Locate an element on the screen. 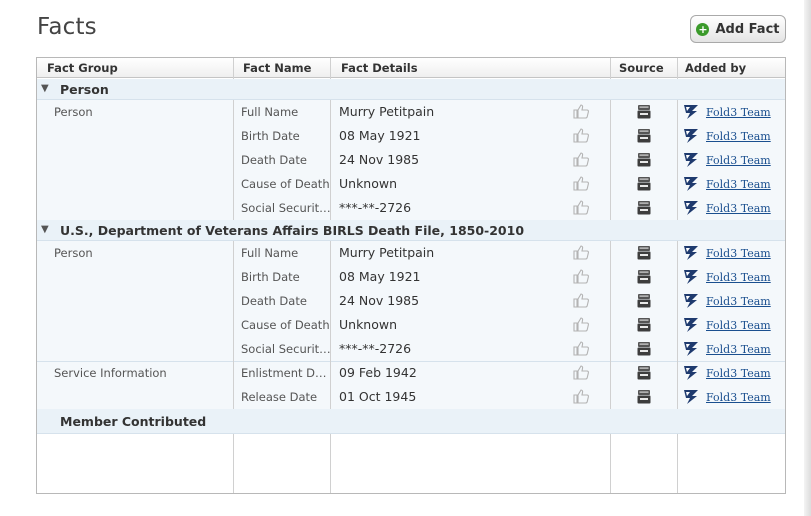 The height and width of the screenshot is (516, 811). header-fact-details: Fact Details is located at coordinates (379, 68).